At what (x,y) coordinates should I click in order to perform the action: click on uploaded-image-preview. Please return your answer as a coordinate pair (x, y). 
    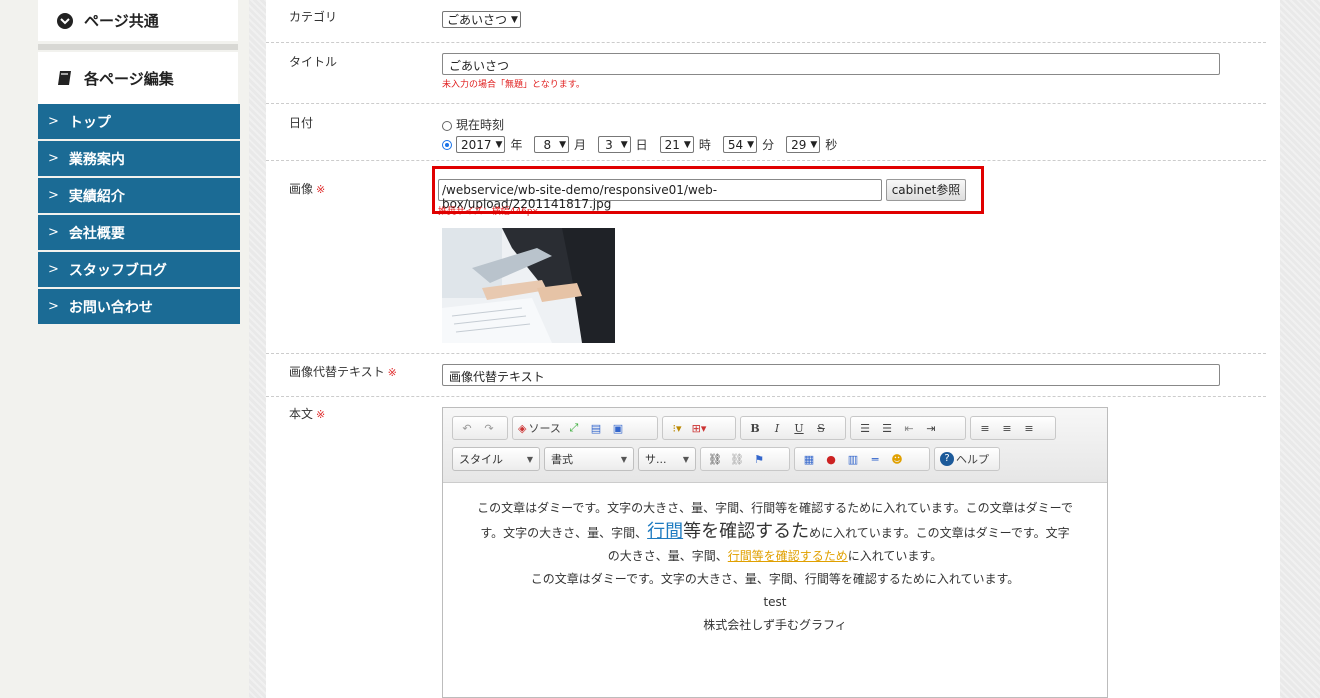
    Looking at the image, I should click on (528, 285).